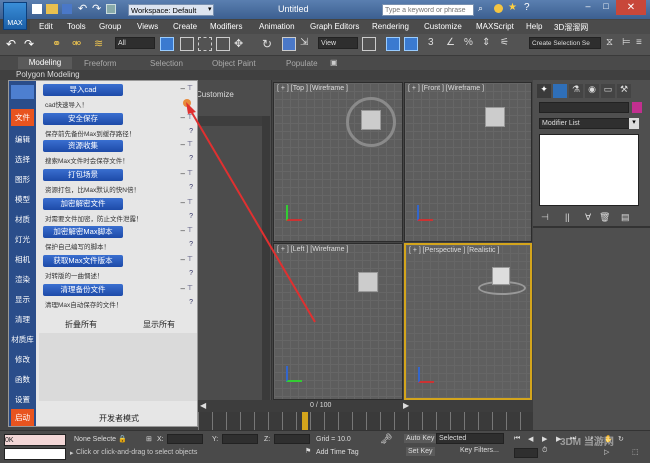 This screenshot has height=463, width=650. I want to click on x-label: X:, so click(160, 439).